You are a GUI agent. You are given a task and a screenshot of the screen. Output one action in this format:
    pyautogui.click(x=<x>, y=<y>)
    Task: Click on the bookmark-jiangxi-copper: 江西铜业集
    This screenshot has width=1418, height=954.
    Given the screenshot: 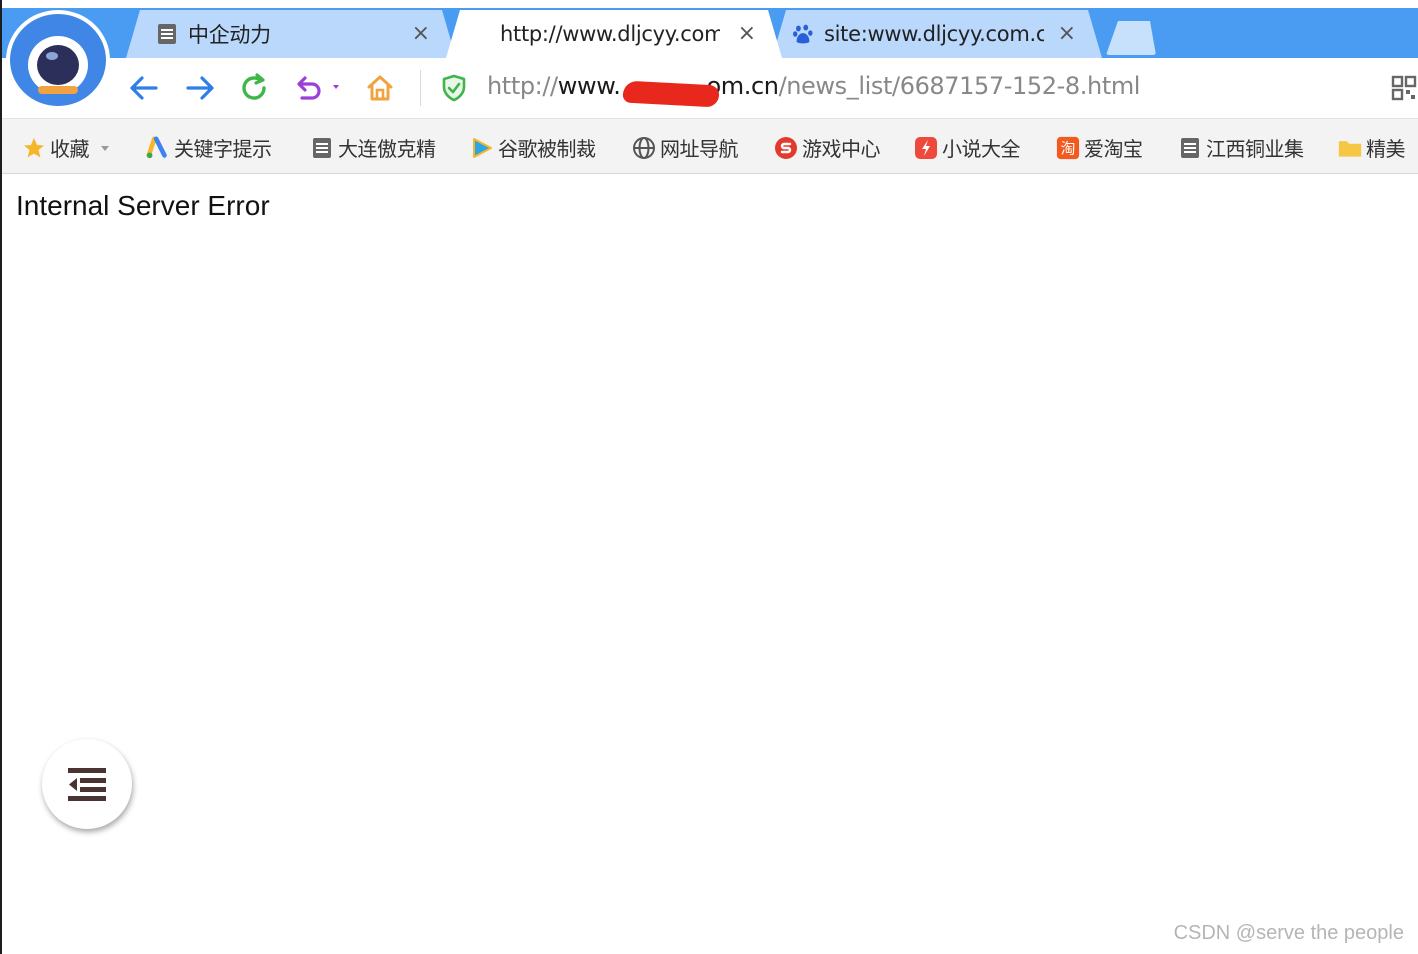 What is the action you would take?
    pyautogui.click(x=1241, y=147)
    